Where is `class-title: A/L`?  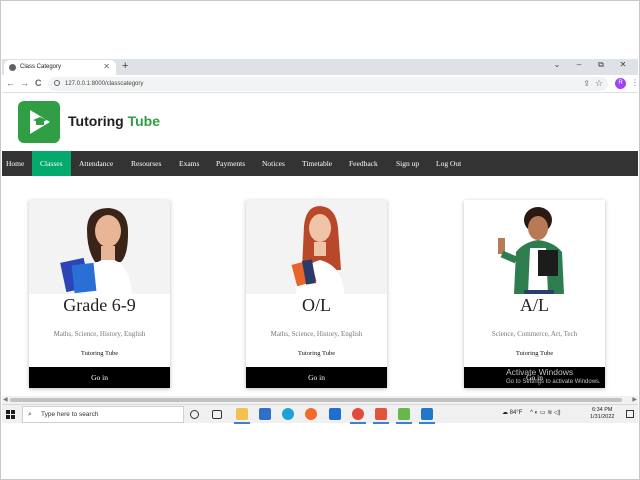
class-title: A/L is located at coordinates (534, 305).